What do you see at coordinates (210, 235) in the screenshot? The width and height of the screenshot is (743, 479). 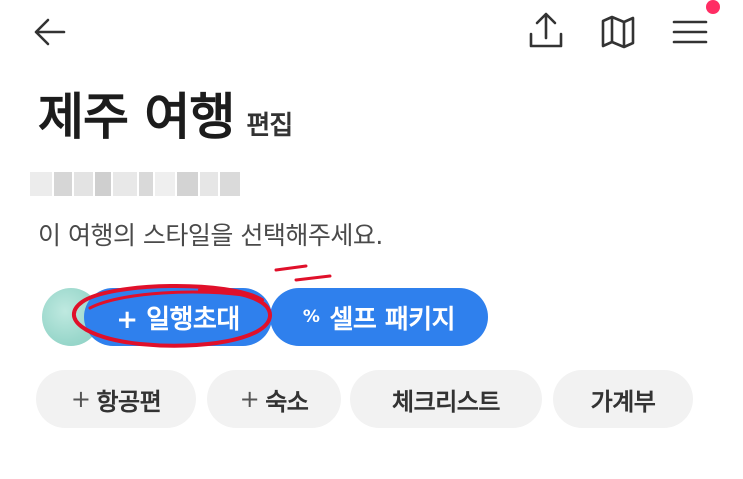 I see `style-prompt-text: 이 여행의 스타일을 선택해주세요.` at bounding box center [210, 235].